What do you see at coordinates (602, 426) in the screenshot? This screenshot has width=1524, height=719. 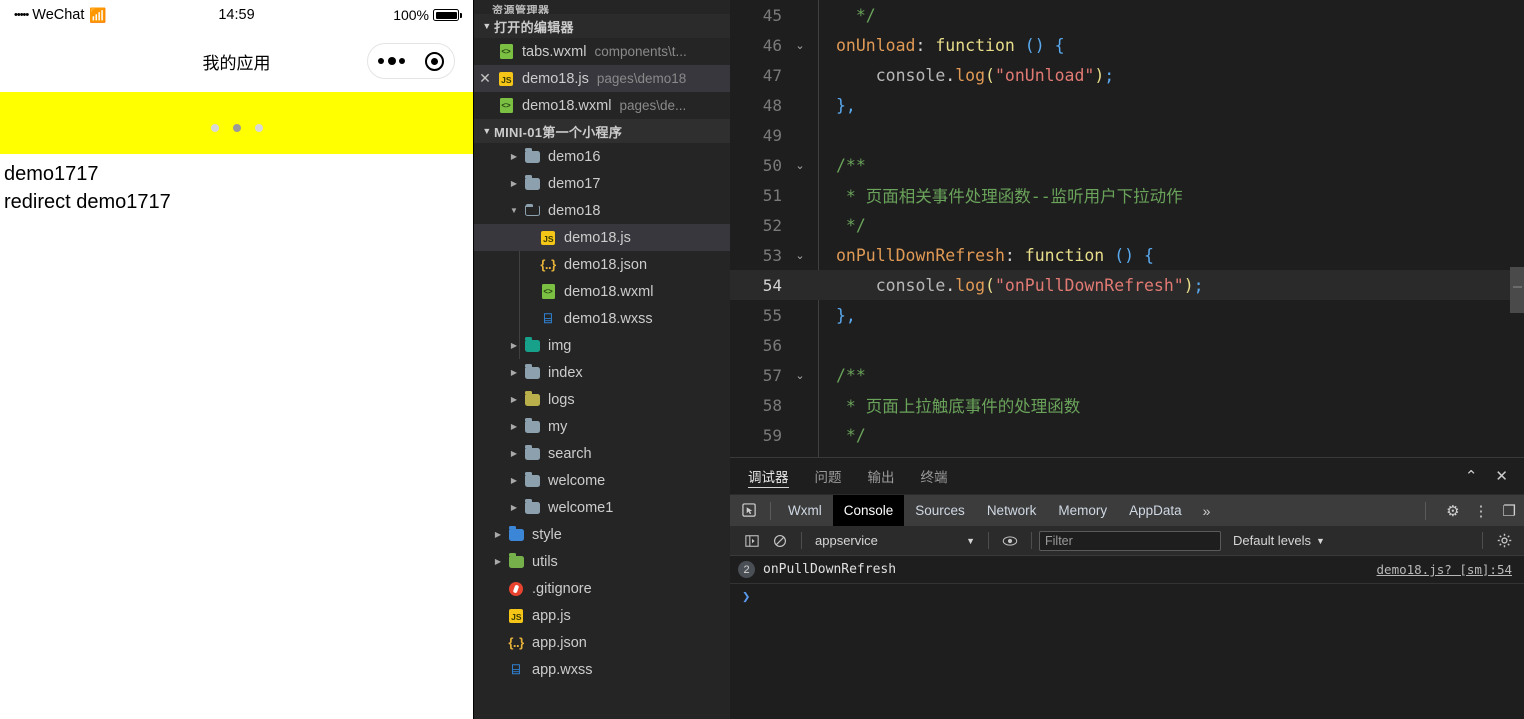 I see `file-tree-item: ▶ my` at bounding box center [602, 426].